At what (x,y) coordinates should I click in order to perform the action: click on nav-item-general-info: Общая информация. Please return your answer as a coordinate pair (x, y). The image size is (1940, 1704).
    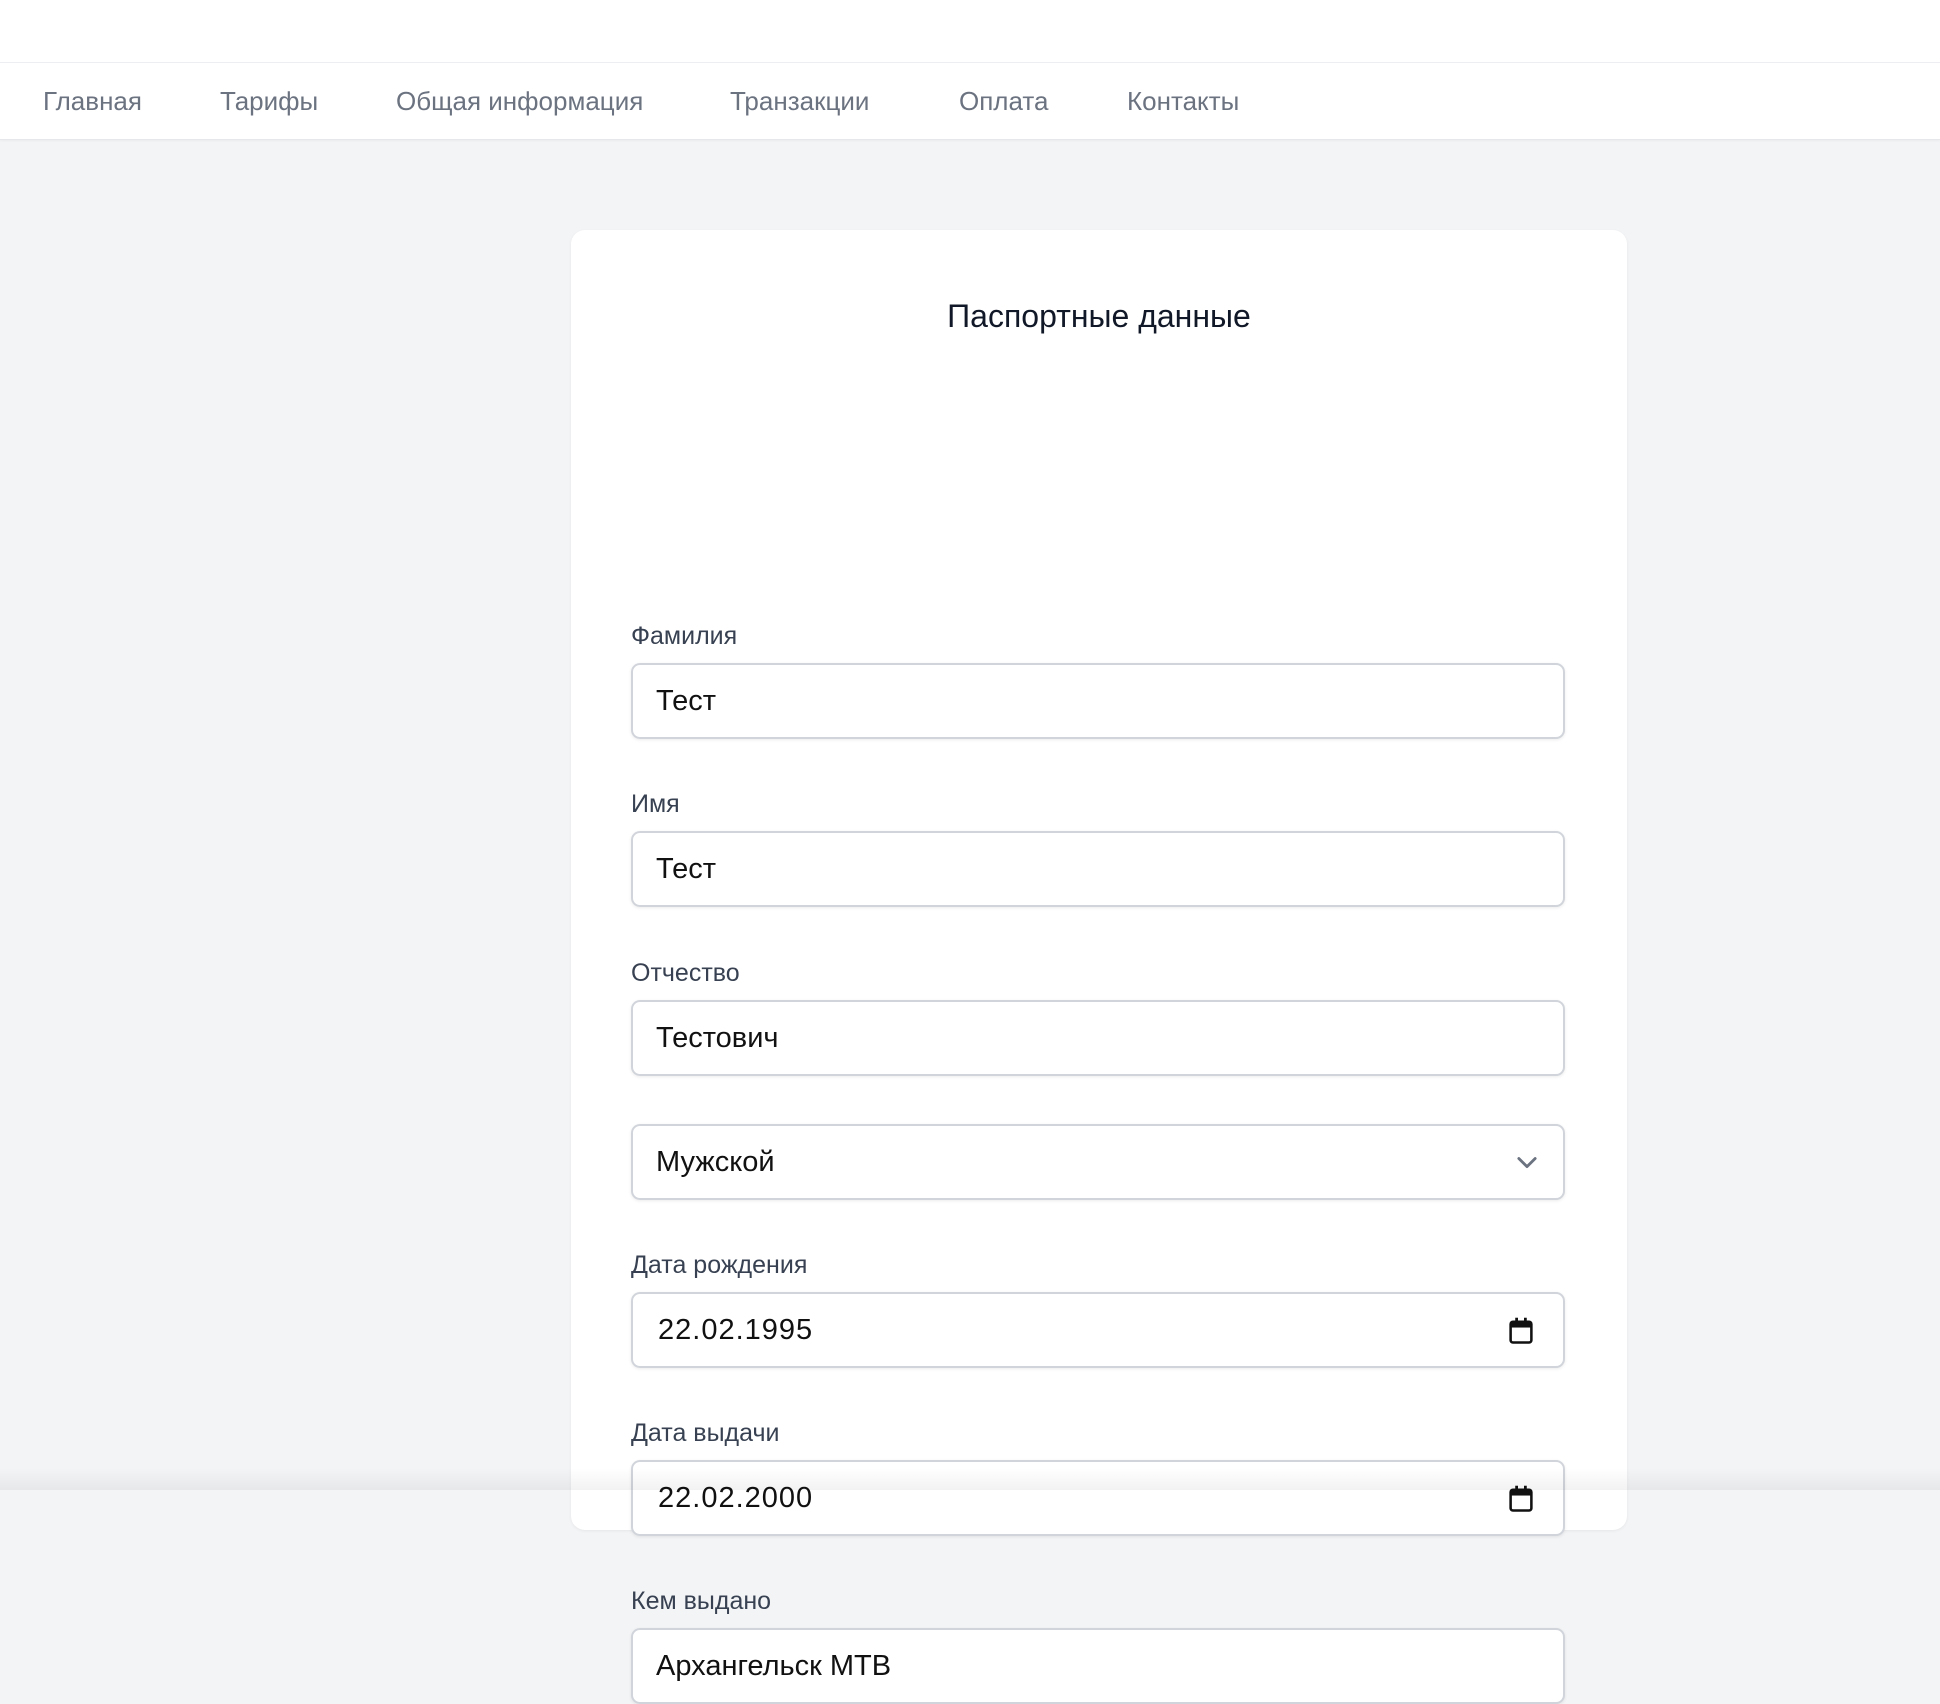
    Looking at the image, I should click on (519, 101).